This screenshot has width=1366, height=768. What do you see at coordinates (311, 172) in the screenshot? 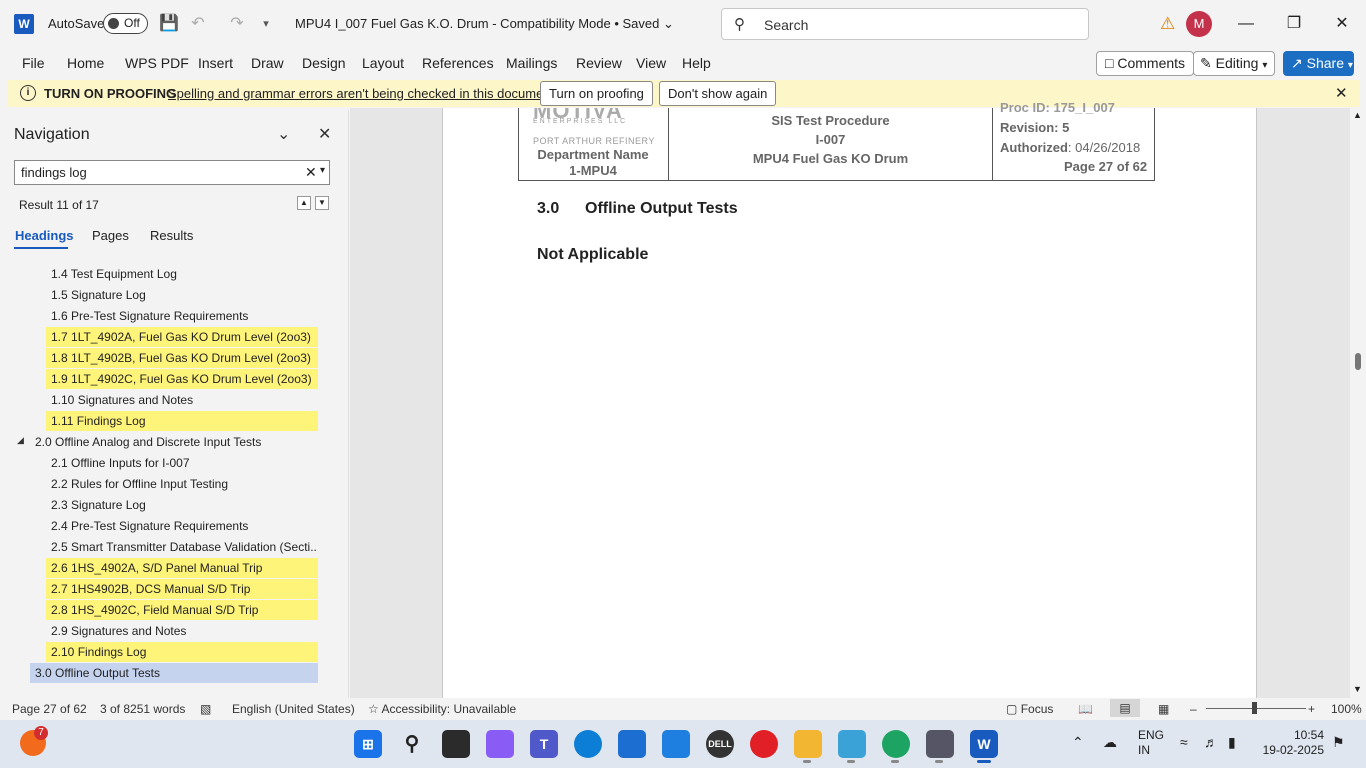
I see `clear-icon: ✕` at bounding box center [311, 172].